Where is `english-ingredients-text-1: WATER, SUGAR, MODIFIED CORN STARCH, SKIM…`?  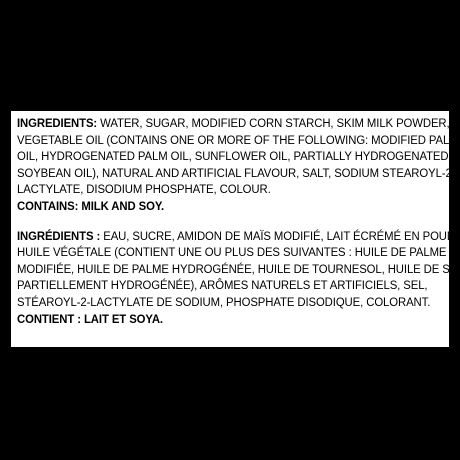 english-ingredients-text-1: WATER, SUGAR, MODIFIED CORN STARCH, SKIM… is located at coordinates (273, 123).